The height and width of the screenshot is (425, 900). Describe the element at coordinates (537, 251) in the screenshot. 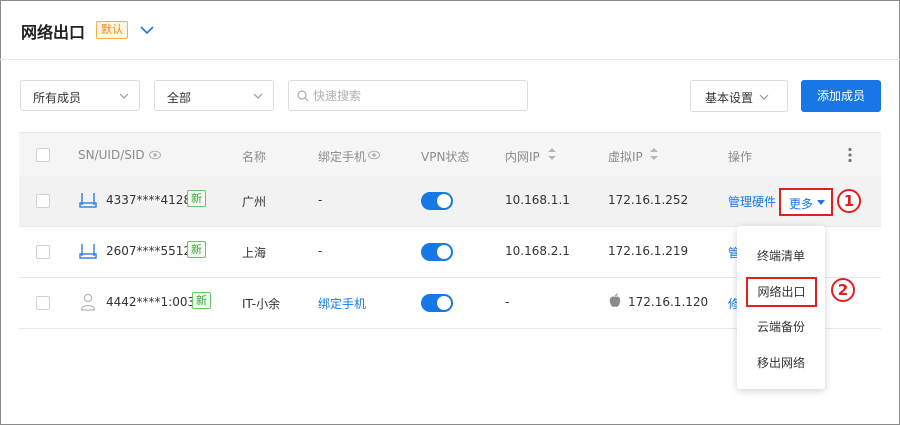

I see `row-inner-ip: 10.168.2.1` at that location.